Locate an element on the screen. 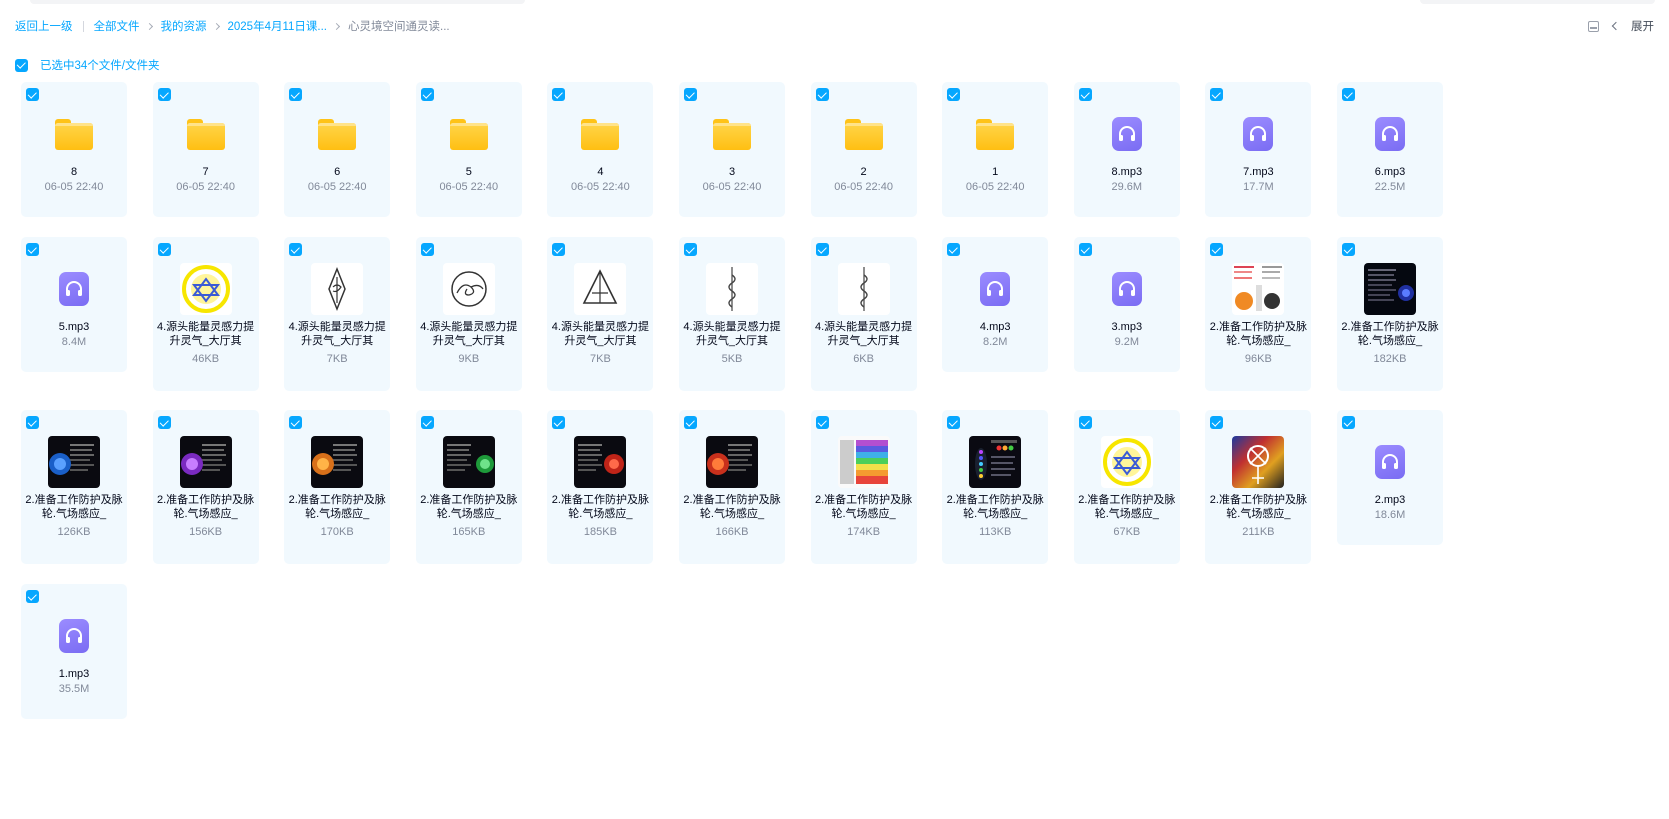  audio-file-card: 4.mp3 8.2M is located at coordinates (995, 304).